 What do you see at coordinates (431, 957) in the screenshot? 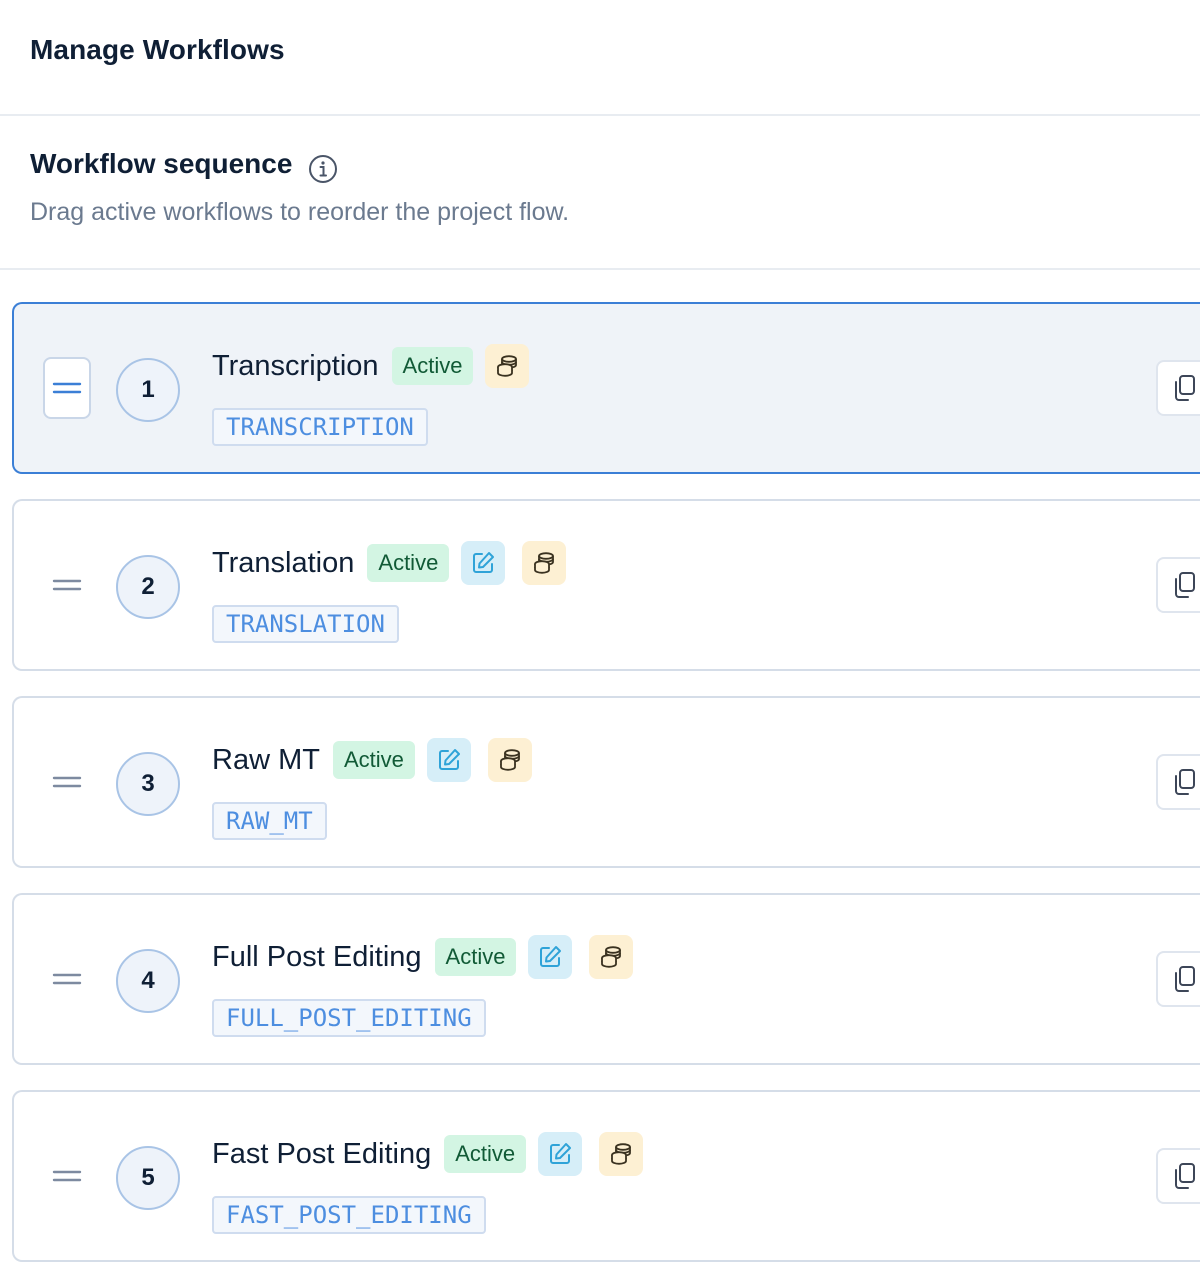
I see `workflow-title-row: Full Post Editing Active` at bounding box center [431, 957].